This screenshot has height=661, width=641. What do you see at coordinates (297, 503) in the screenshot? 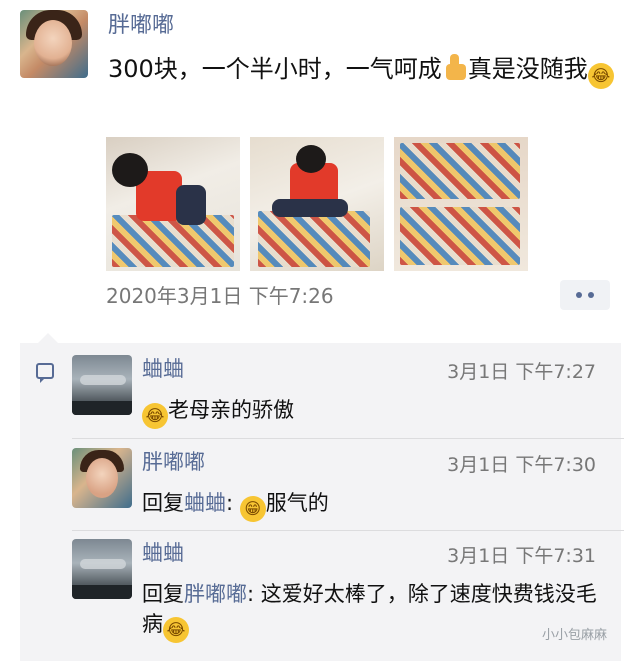
I see `comment-body: 服气的` at bounding box center [297, 503].